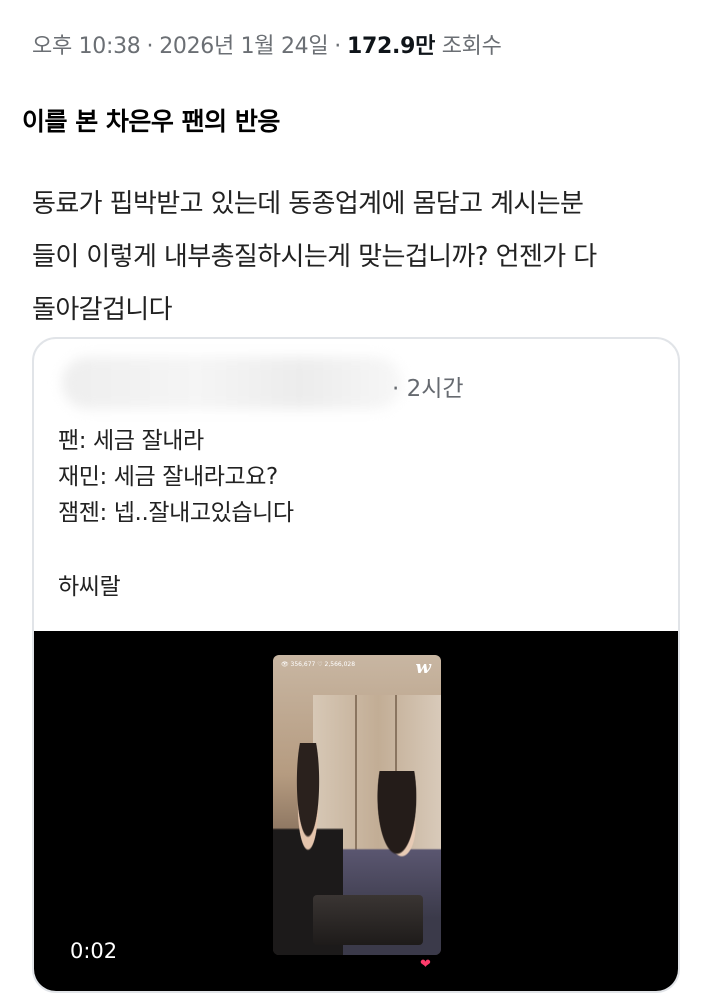 The width and height of the screenshot is (714, 998). What do you see at coordinates (357, 805) in the screenshot?
I see `video-thumbnail: 👁 356,677 ♡ 2,566,028 w` at bounding box center [357, 805].